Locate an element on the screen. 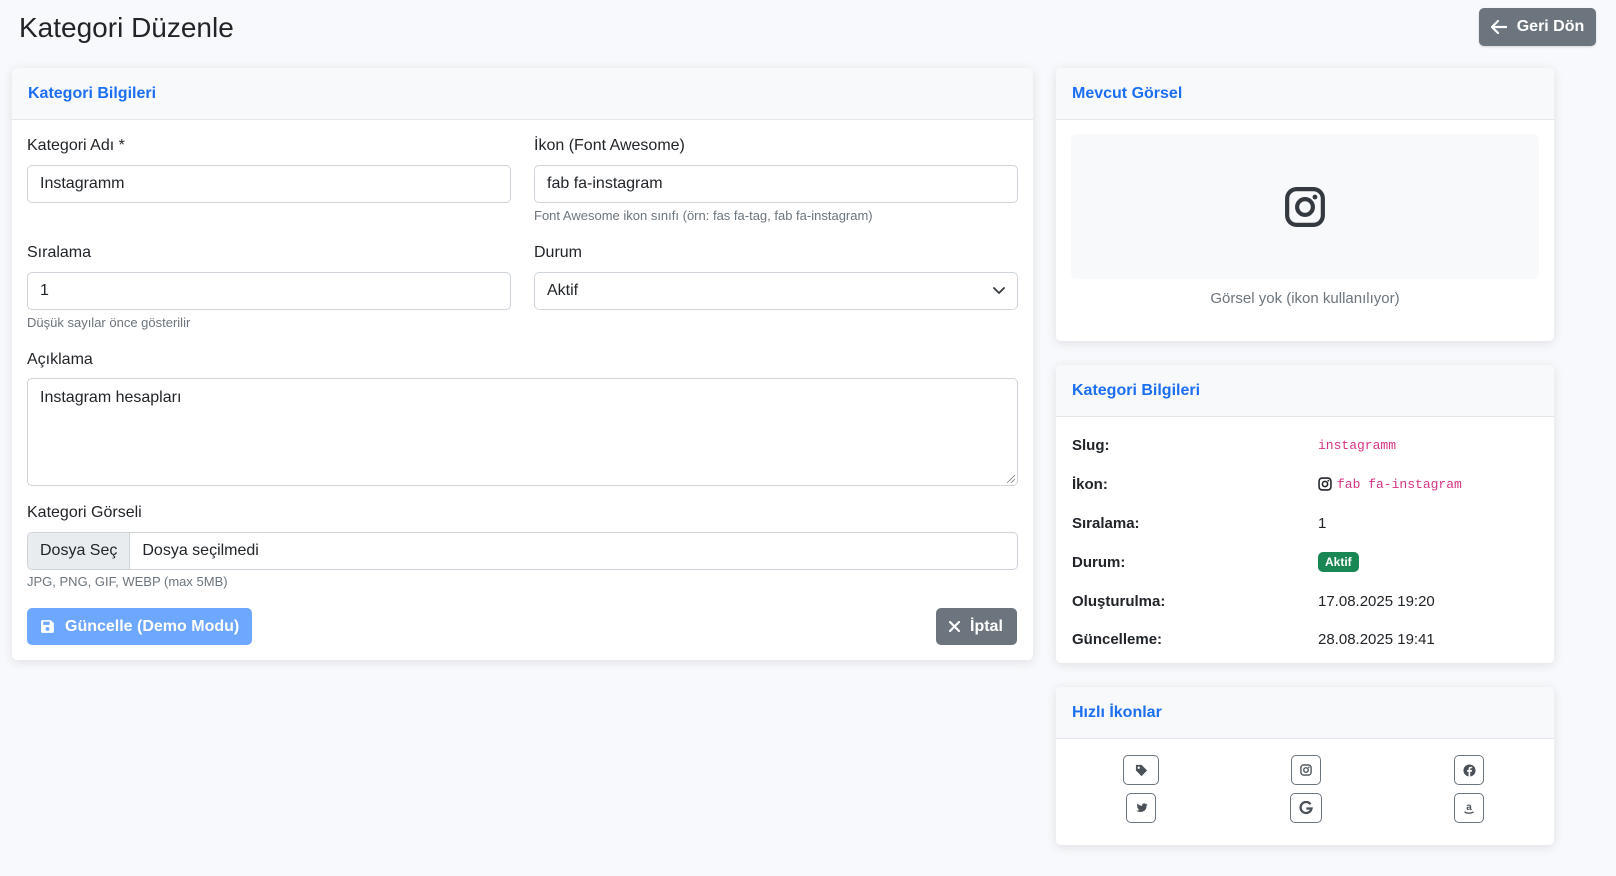 Image resolution: width=1616 pixels, height=876 pixels. image-hint: JPG, PNG, GIF, WEBP (max 5MB) is located at coordinates (127, 581).